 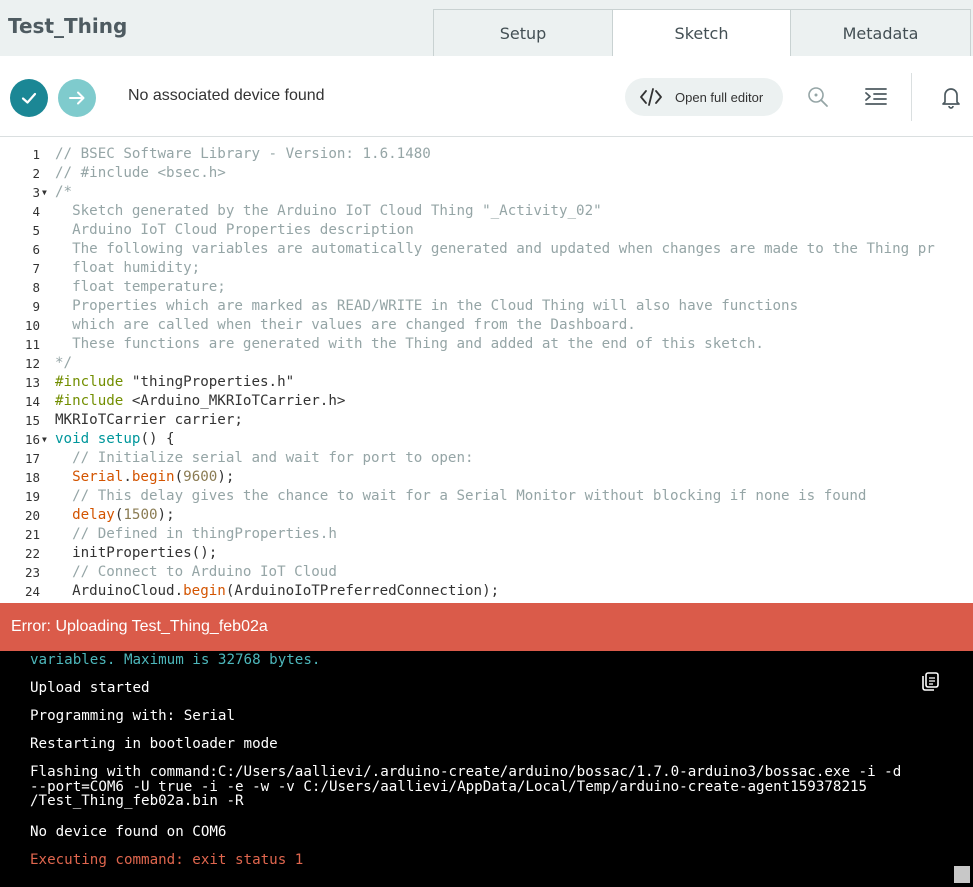 I want to click on notifications-button, so click(x=951, y=97).